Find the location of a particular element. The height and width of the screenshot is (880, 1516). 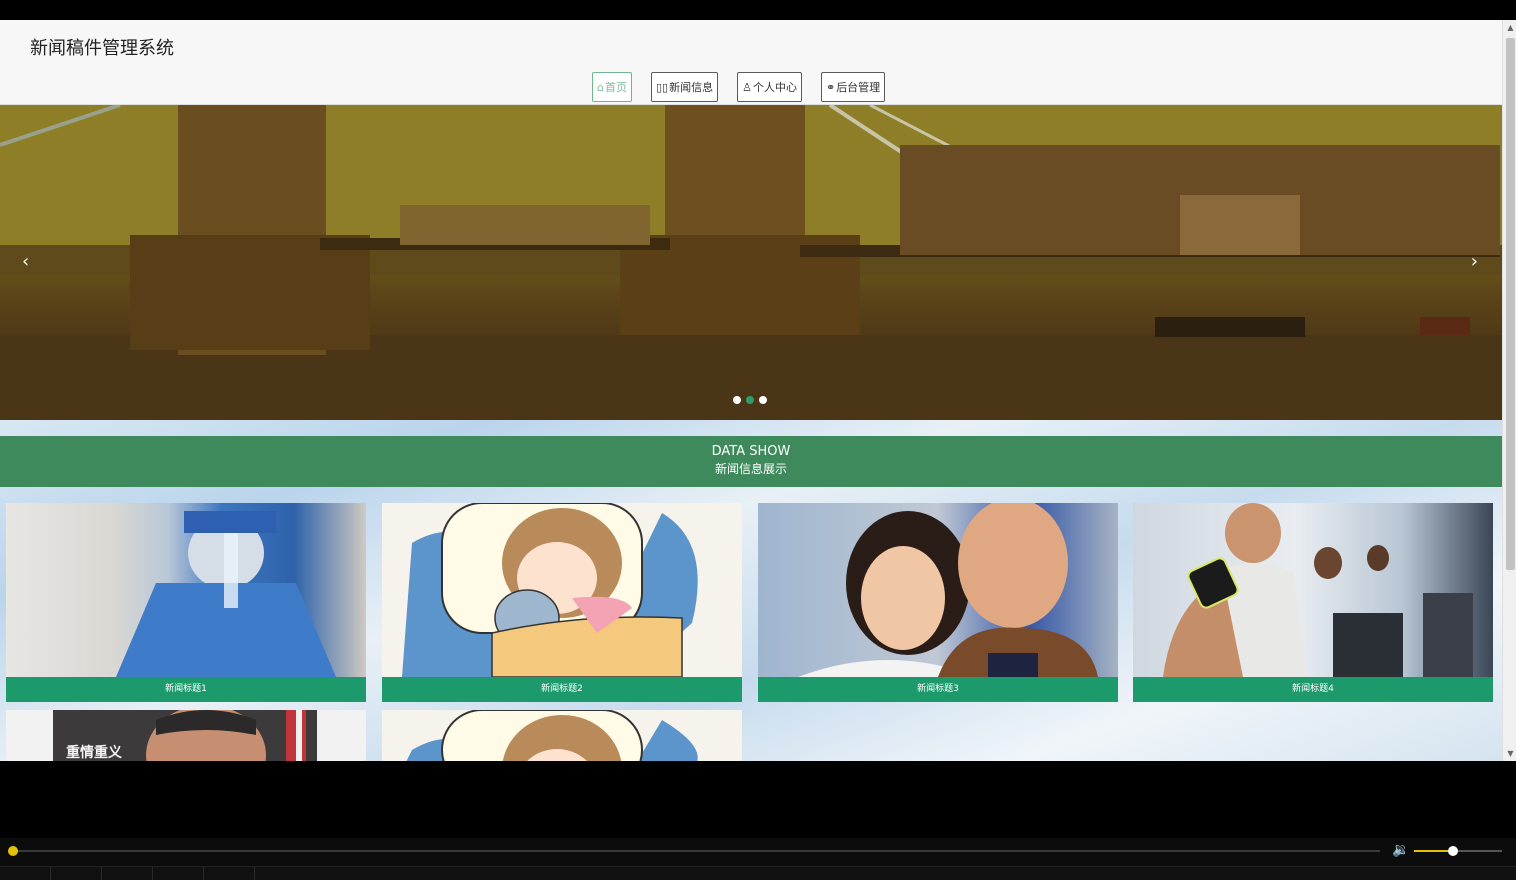

nav-admin-button: ⚭ 后台管理 is located at coordinates (853, 87).